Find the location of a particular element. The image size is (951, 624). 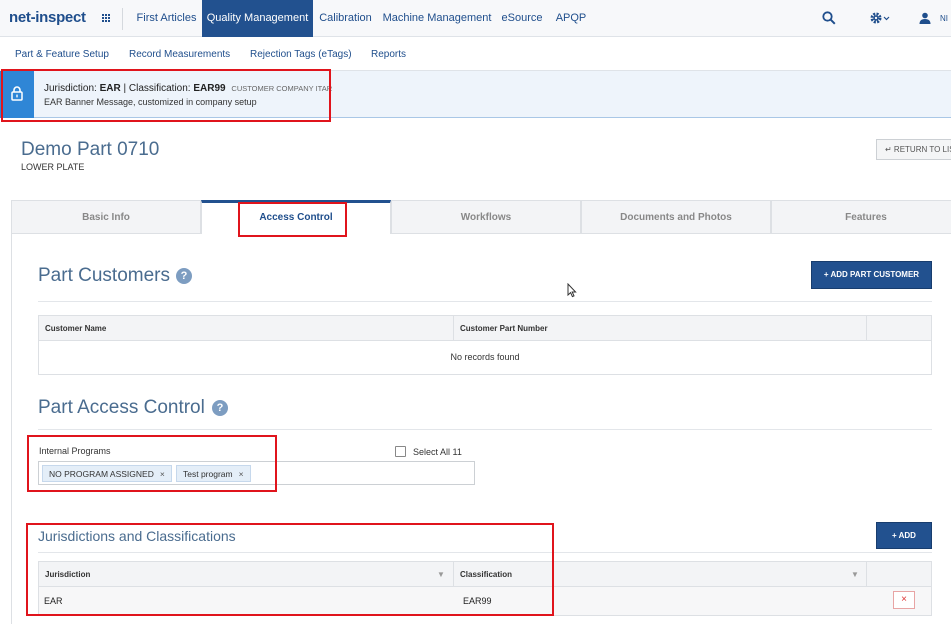

program-chip: NO PROGRAM ASSIGNED × is located at coordinates (107, 473).